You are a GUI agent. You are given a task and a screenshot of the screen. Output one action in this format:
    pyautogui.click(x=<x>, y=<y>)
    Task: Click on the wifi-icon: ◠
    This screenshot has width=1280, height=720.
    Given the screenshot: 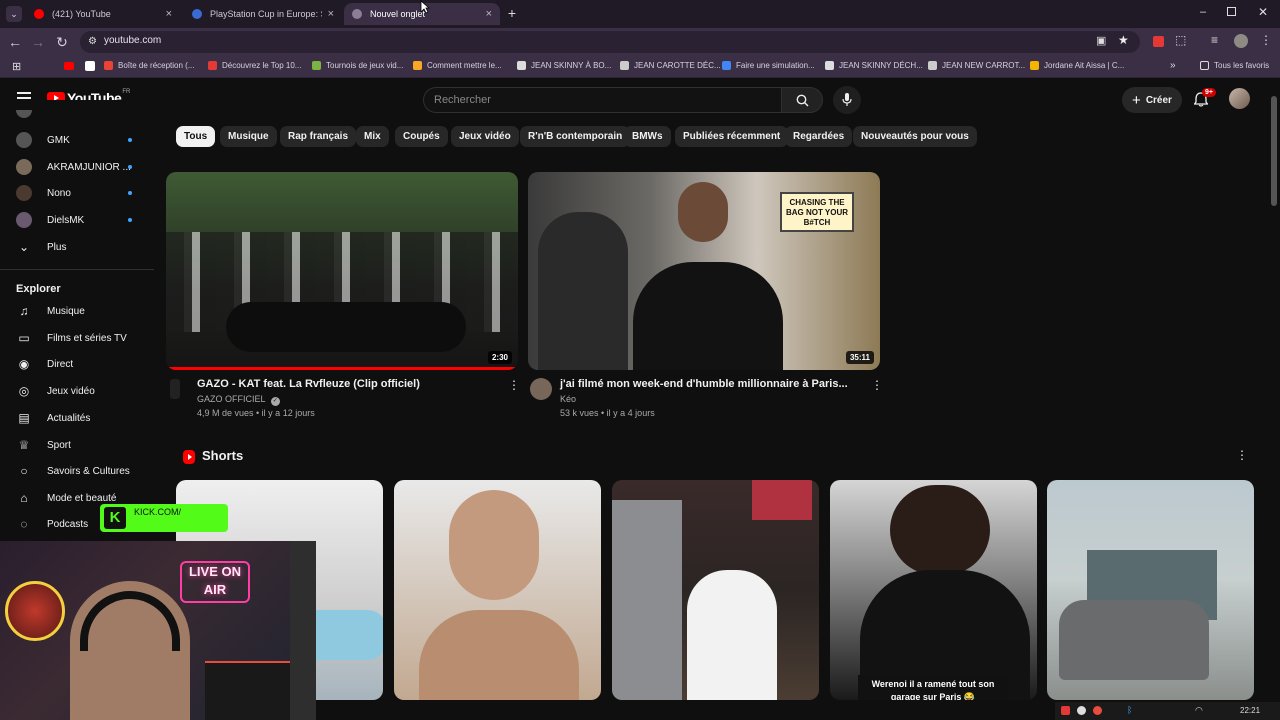 What is the action you would take?
    pyautogui.click(x=1199, y=710)
    